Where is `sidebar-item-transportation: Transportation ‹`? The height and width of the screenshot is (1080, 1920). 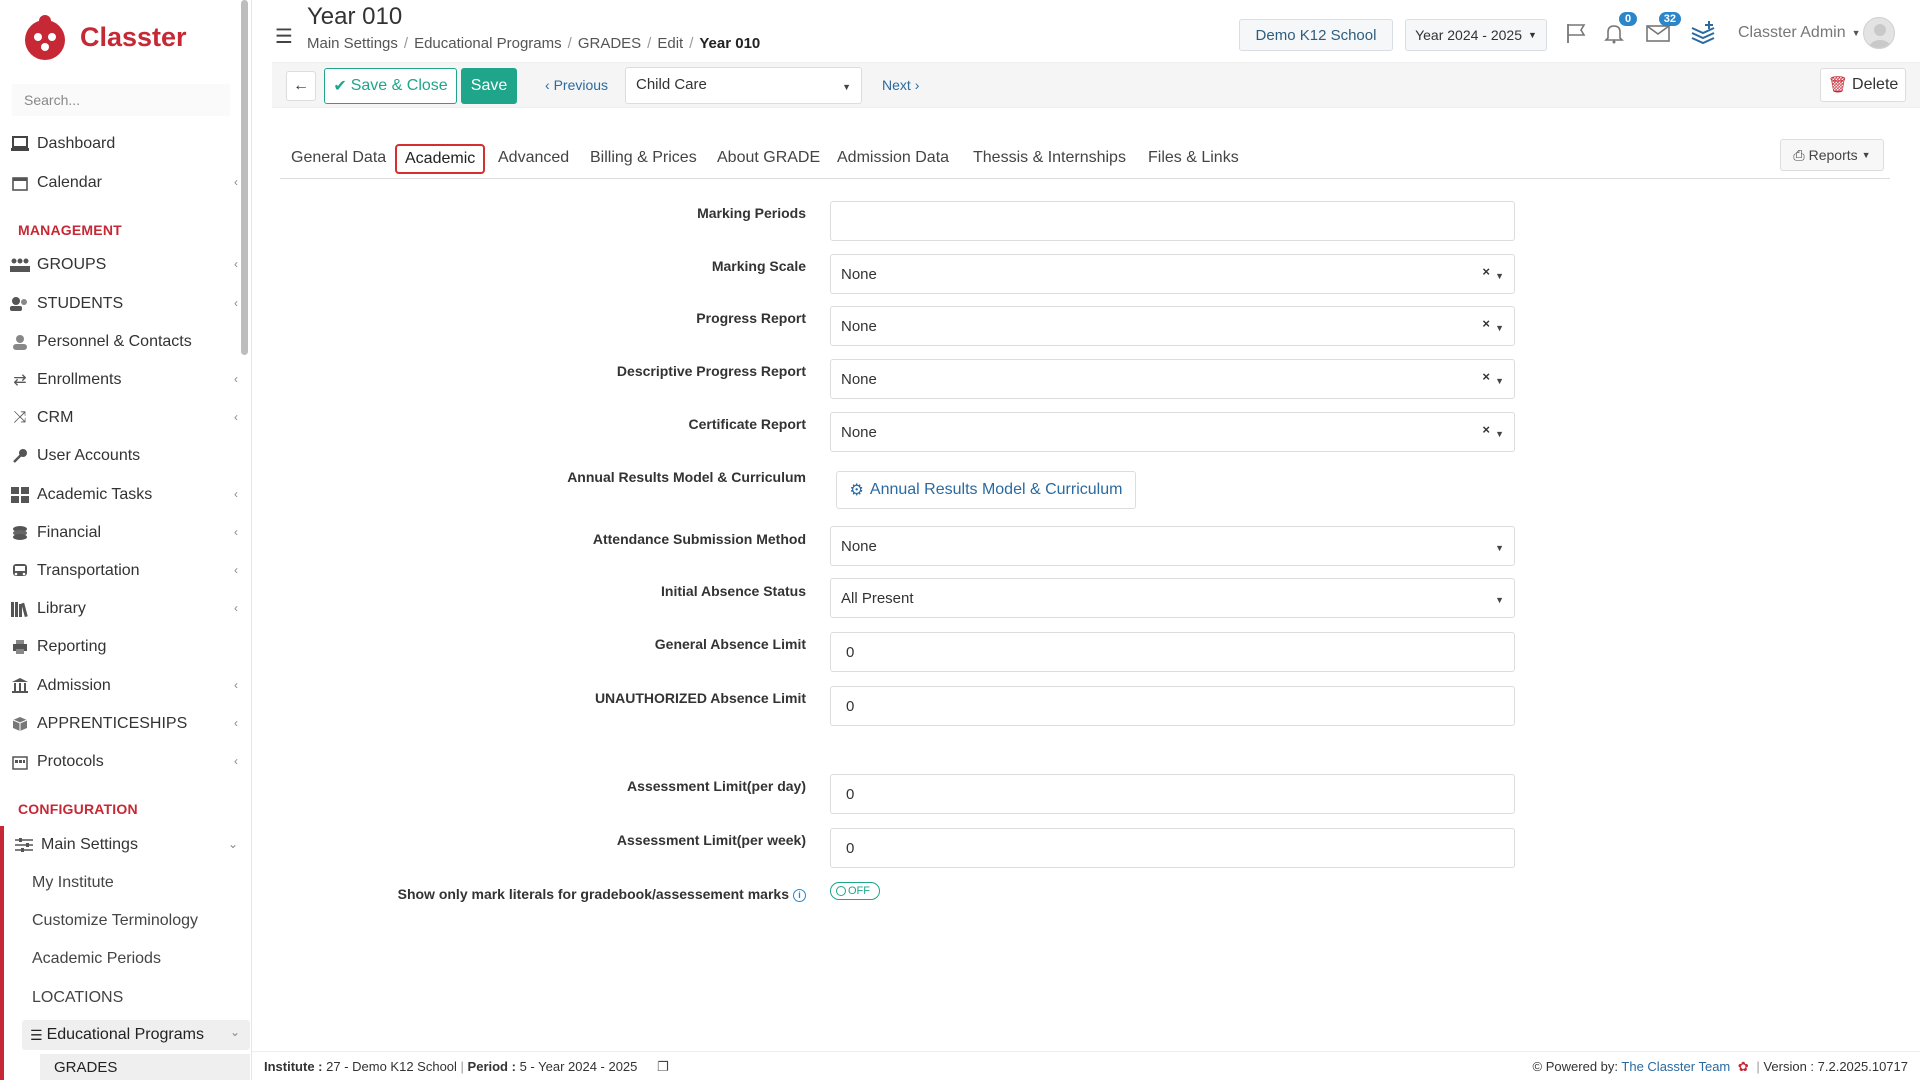 sidebar-item-transportation: Transportation ‹ is located at coordinates (124, 571).